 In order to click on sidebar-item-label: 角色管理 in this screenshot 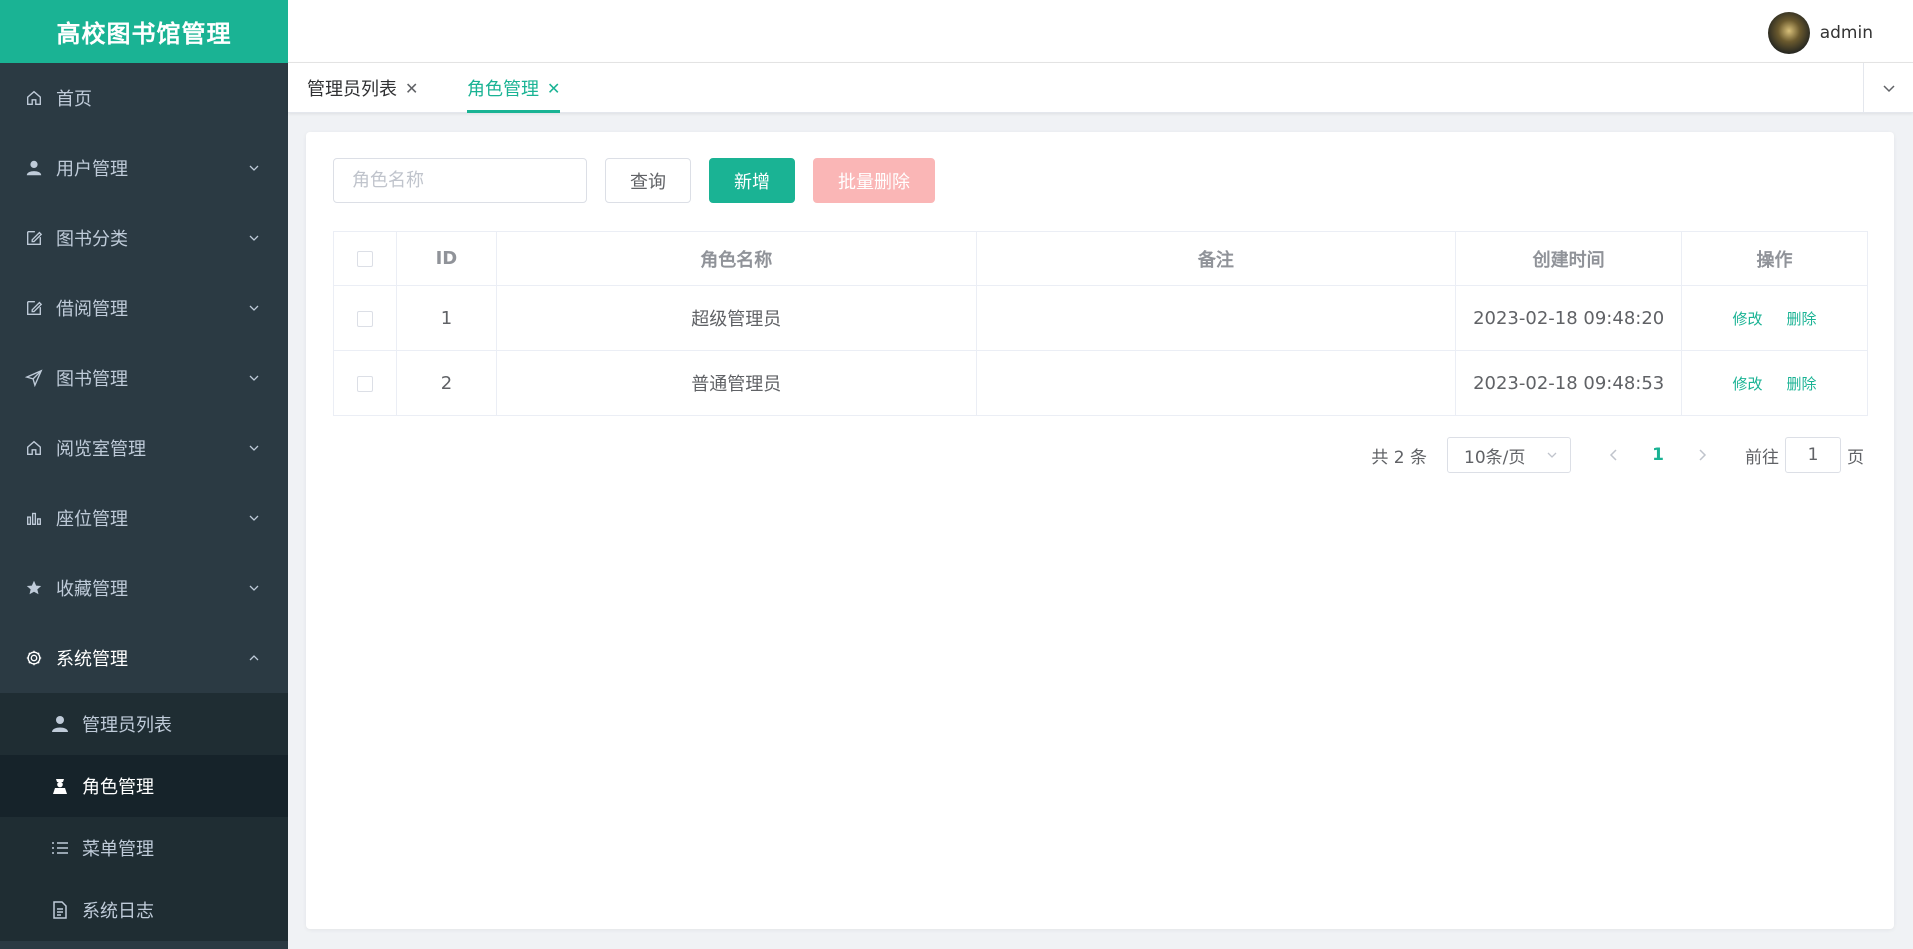, I will do `click(118, 787)`.